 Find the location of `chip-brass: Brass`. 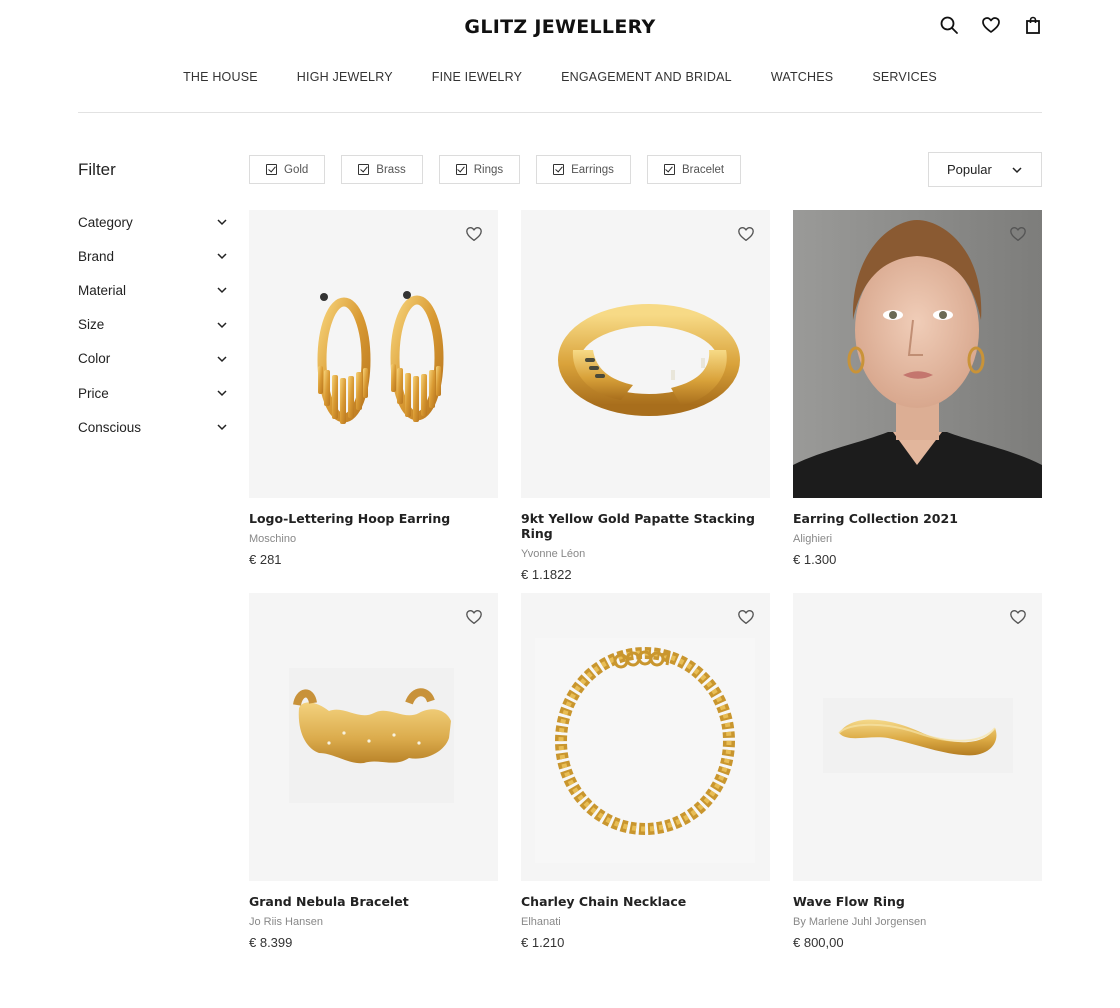

chip-brass: Brass is located at coordinates (382, 169).